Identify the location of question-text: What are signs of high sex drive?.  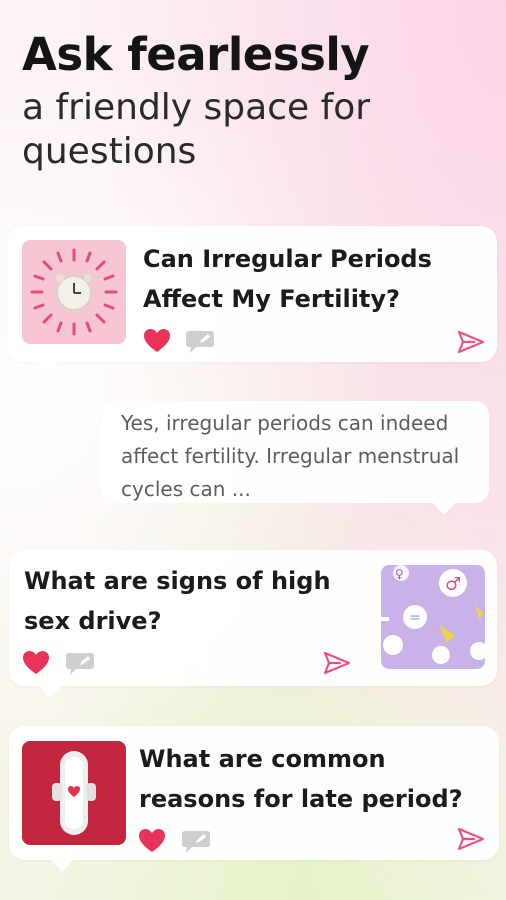
(177, 601).